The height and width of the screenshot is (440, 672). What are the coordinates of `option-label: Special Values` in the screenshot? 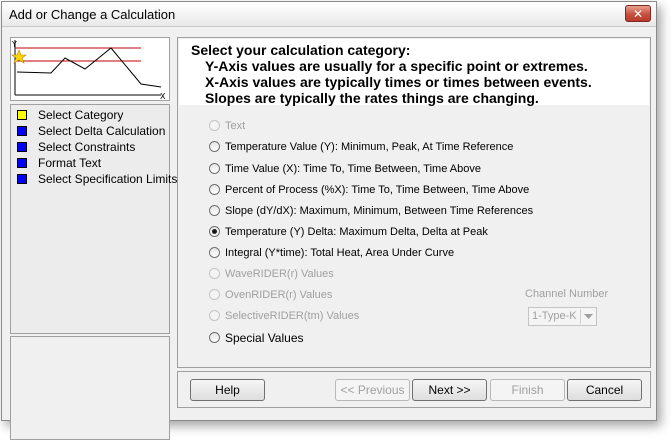 It's located at (264, 338).